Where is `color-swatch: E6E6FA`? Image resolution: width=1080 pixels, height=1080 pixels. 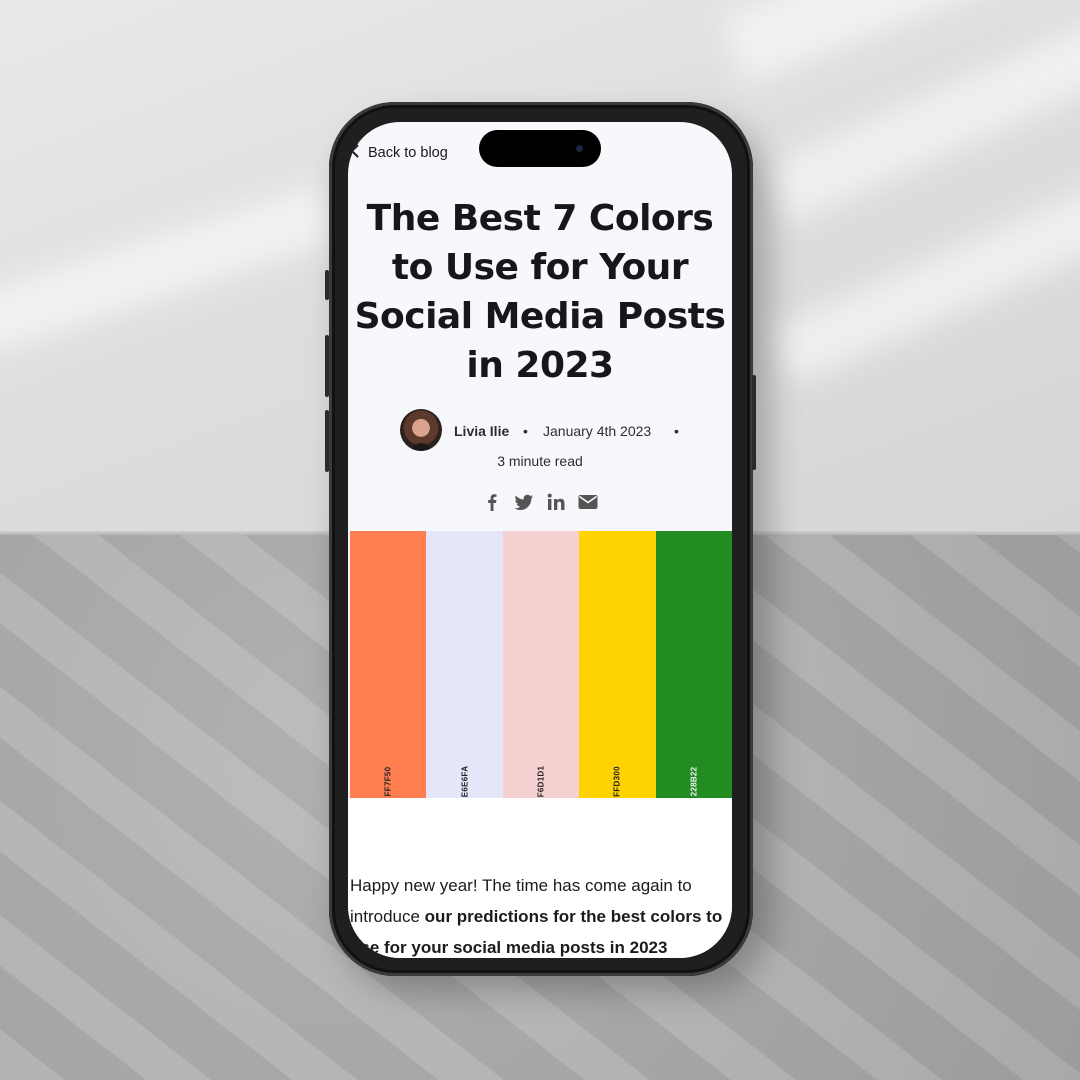 color-swatch: E6E6FA is located at coordinates (464, 664).